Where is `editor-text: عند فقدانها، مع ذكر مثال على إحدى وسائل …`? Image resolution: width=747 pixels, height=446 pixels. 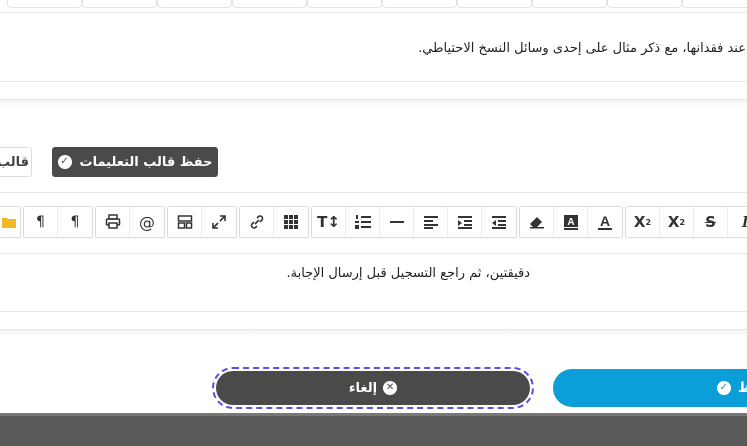
editor-text: عند فقدانها، مع ذكر مثال على إحدى وسائل … is located at coordinates (582, 48).